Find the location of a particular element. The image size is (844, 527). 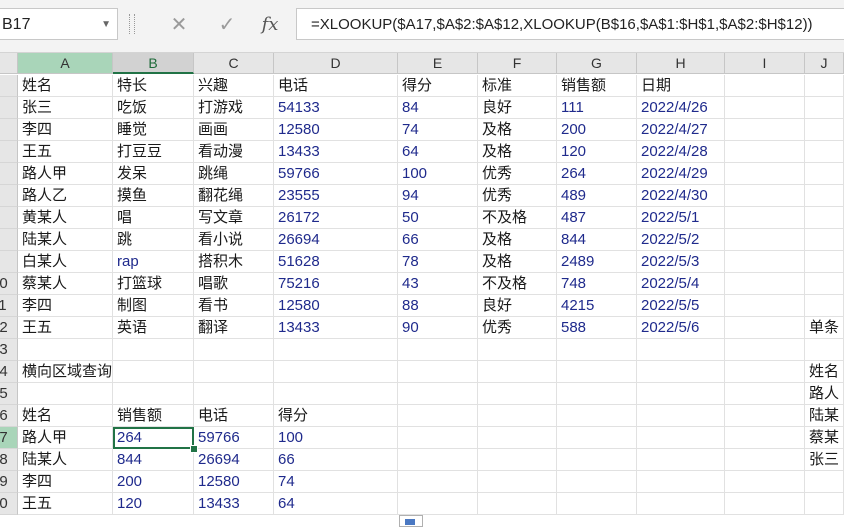

cell-c18: 26694 is located at coordinates (234, 460).